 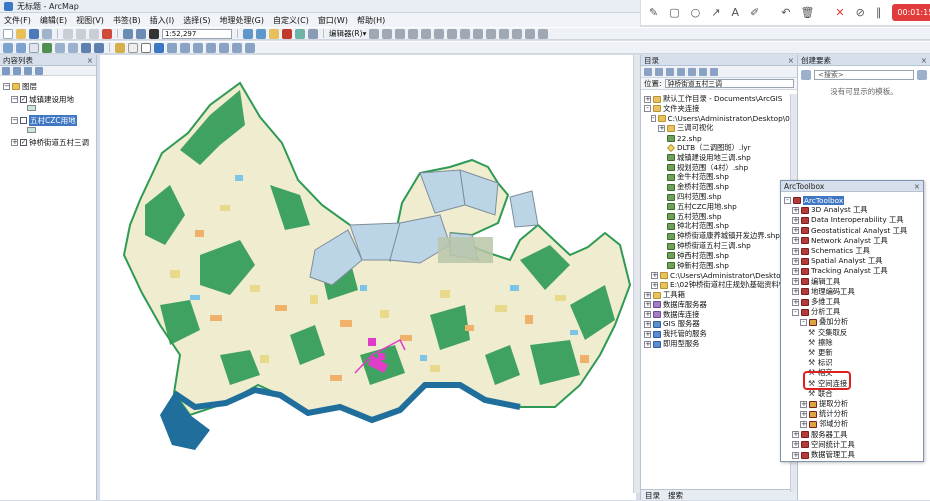 I want to click on redo-icon, so click(x=141, y=33).